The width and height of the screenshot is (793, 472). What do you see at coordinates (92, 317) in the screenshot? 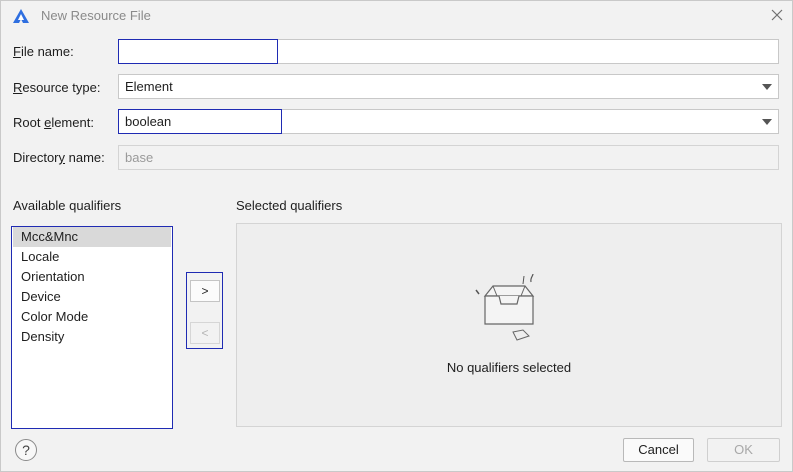
I see `qualifier-item-color-mode: Color Mode` at bounding box center [92, 317].